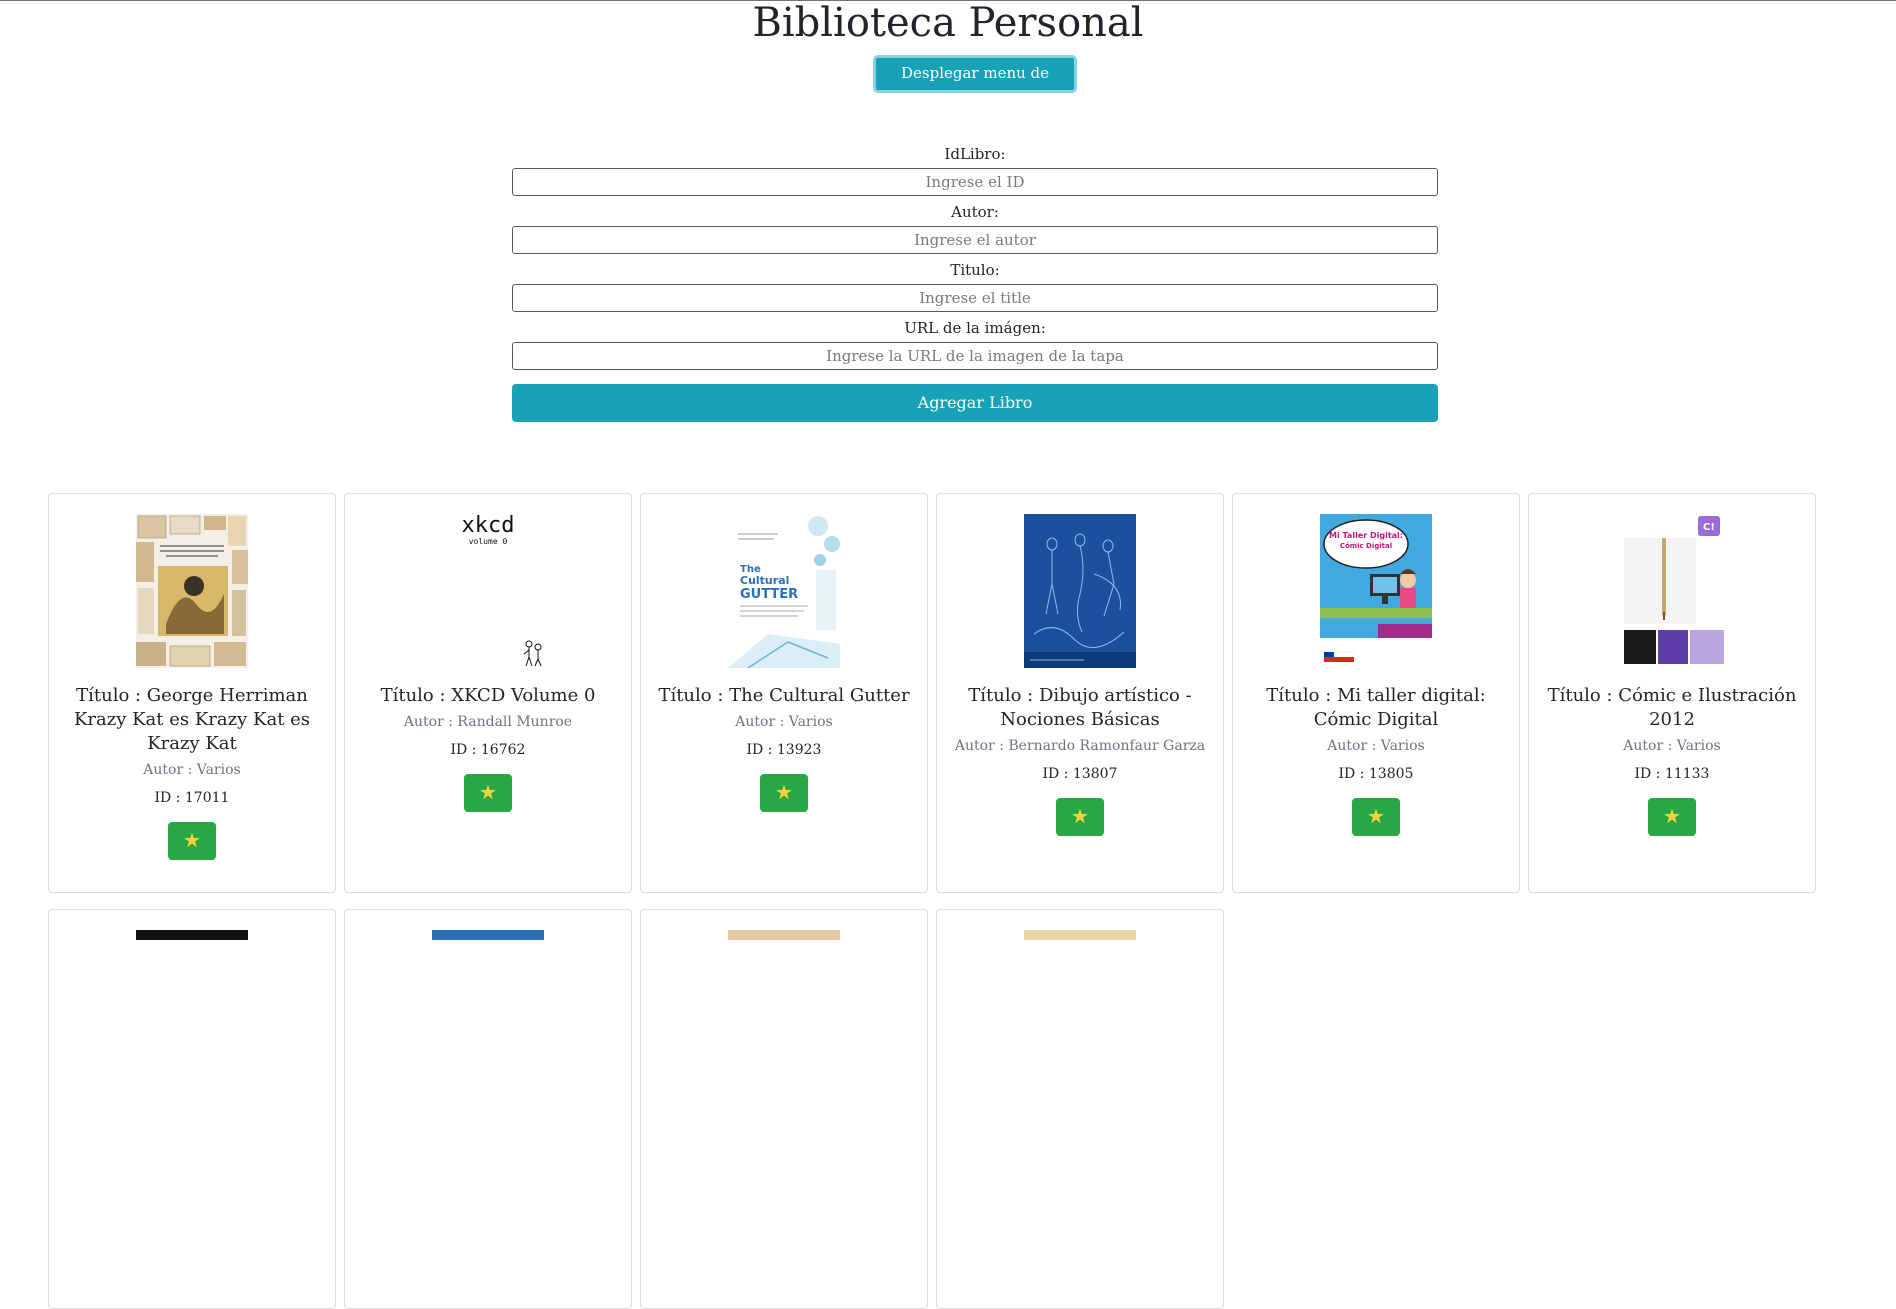  I want to click on book-id: ID : 13807, so click(1080, 774).